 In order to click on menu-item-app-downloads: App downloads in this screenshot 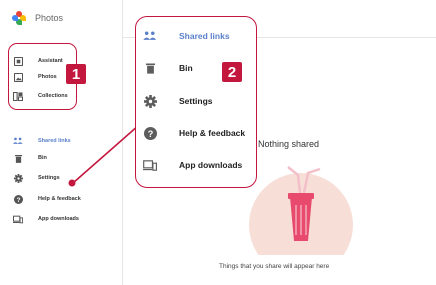, I will do `click(196, 165)`.